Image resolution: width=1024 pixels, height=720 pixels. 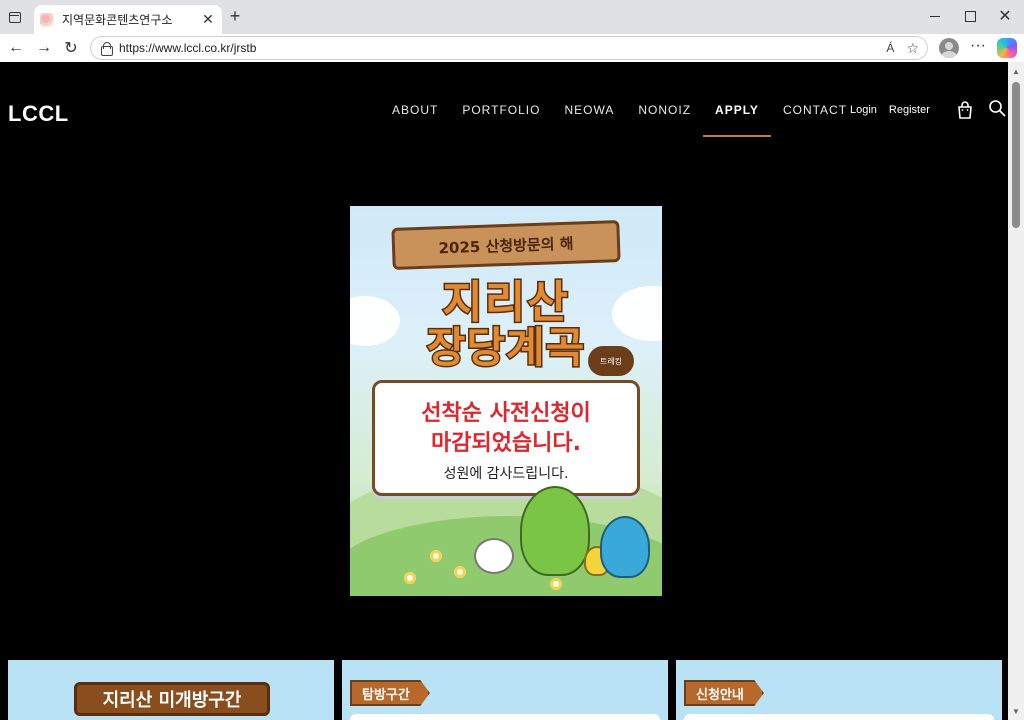 I want to click on auth-links: Login Register, so click(x=890, y=110).